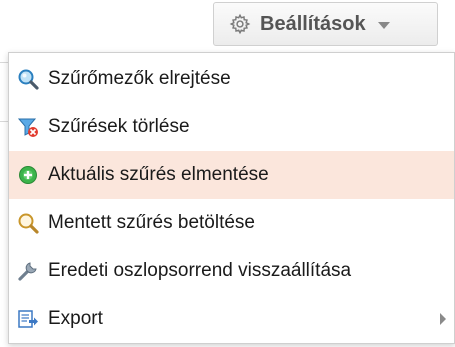  I want to click on menu-item-label: Export, so click(75, 318).